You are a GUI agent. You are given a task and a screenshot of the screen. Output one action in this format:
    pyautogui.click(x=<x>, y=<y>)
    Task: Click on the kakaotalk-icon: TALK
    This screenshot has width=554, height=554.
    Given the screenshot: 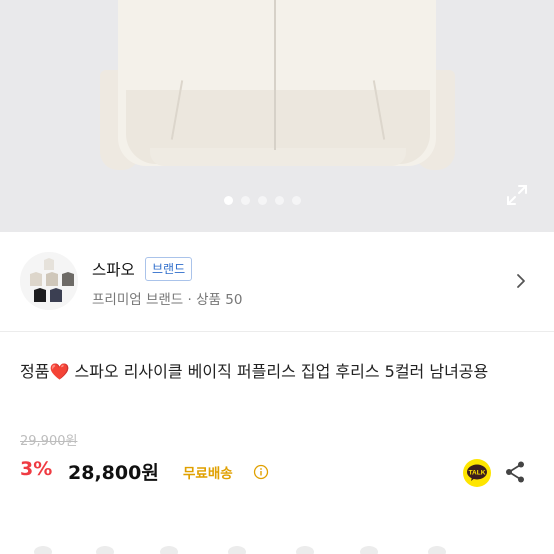 What is the action you would take?
    pyautogui.click(x=477, y=473)
    